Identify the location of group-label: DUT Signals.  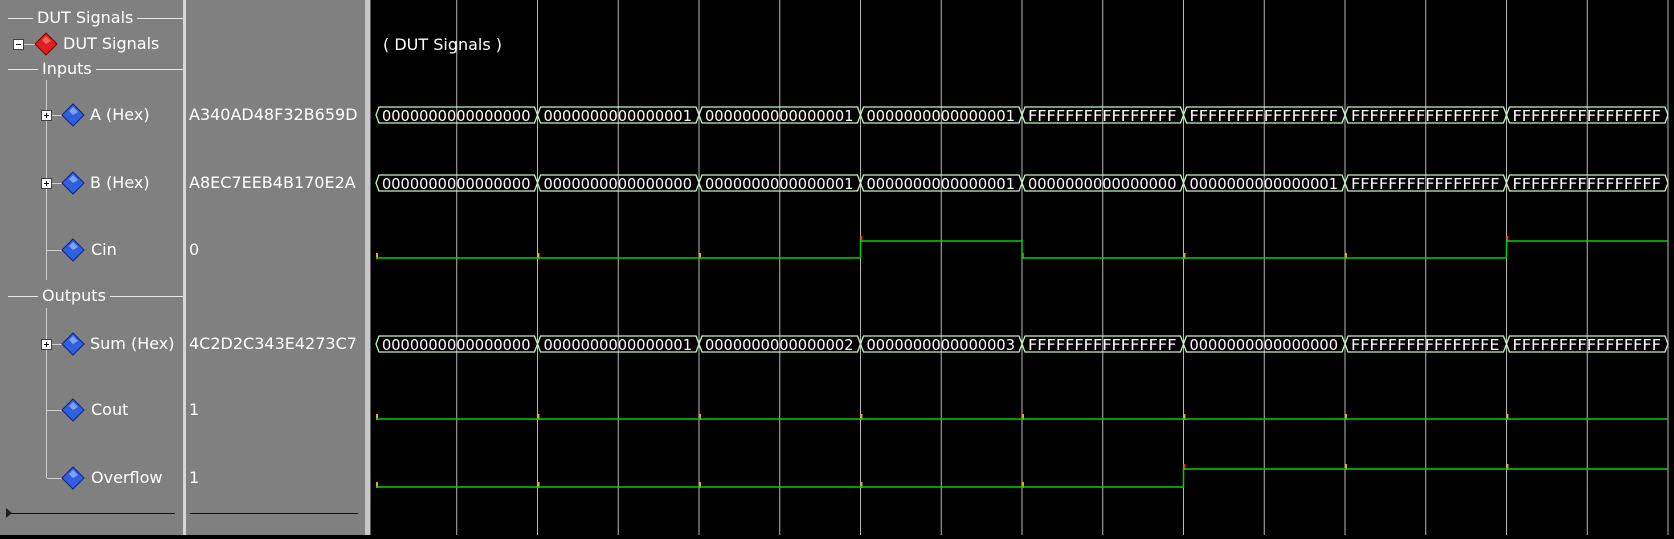
(111, 44).